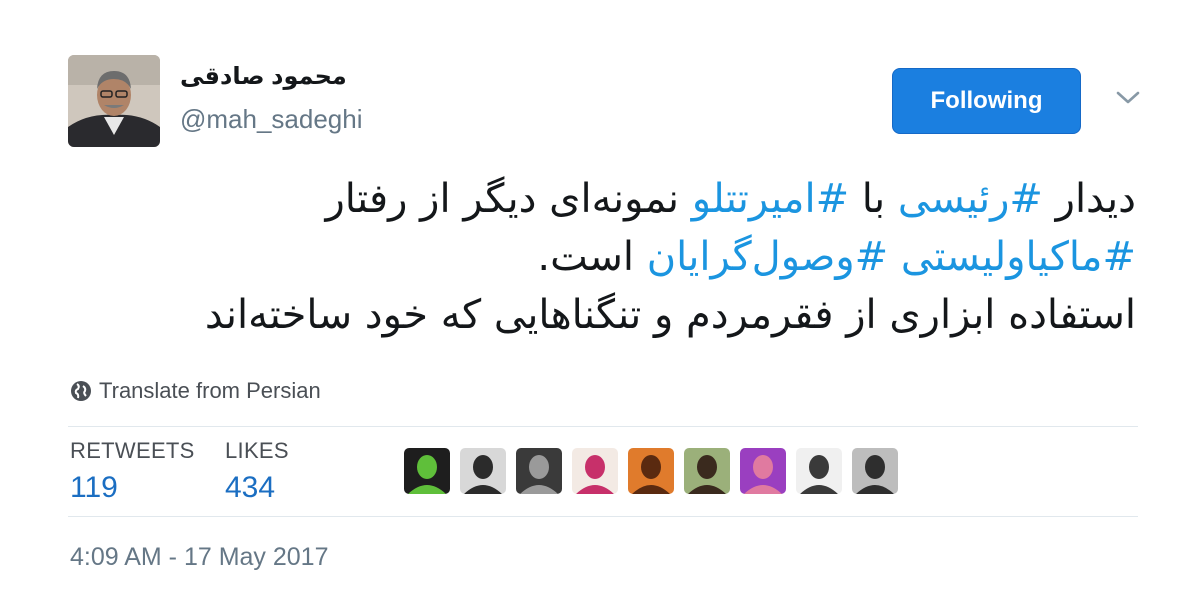 This screenshot has width=1200, height=609. I want to click on translate-label: Translate from Persian, so click(210, 390).